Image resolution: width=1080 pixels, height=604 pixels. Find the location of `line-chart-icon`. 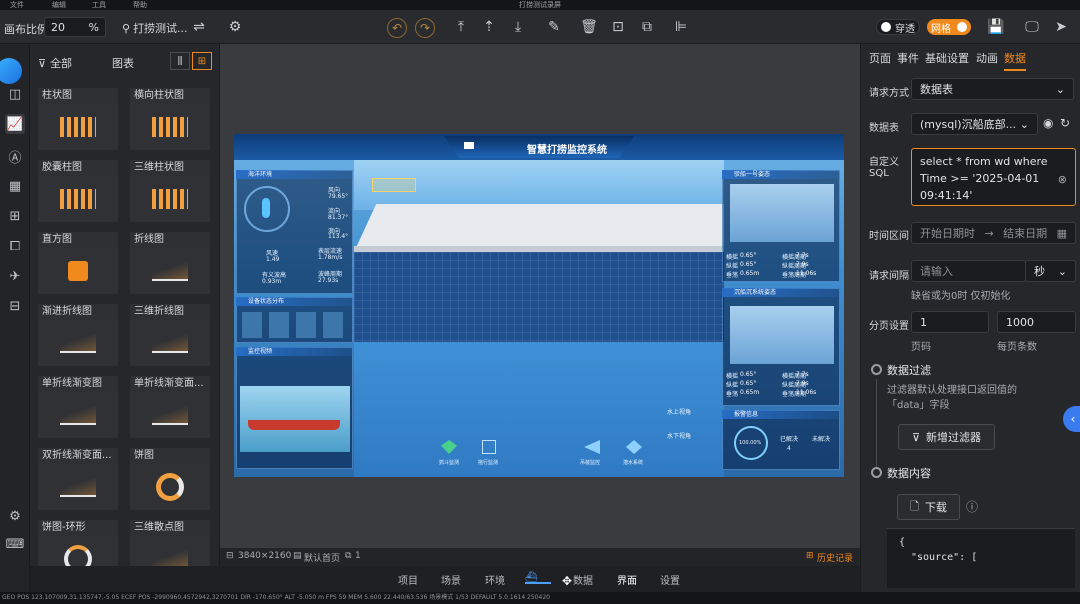

line-chart-icon is located at coordinates (170, 271).